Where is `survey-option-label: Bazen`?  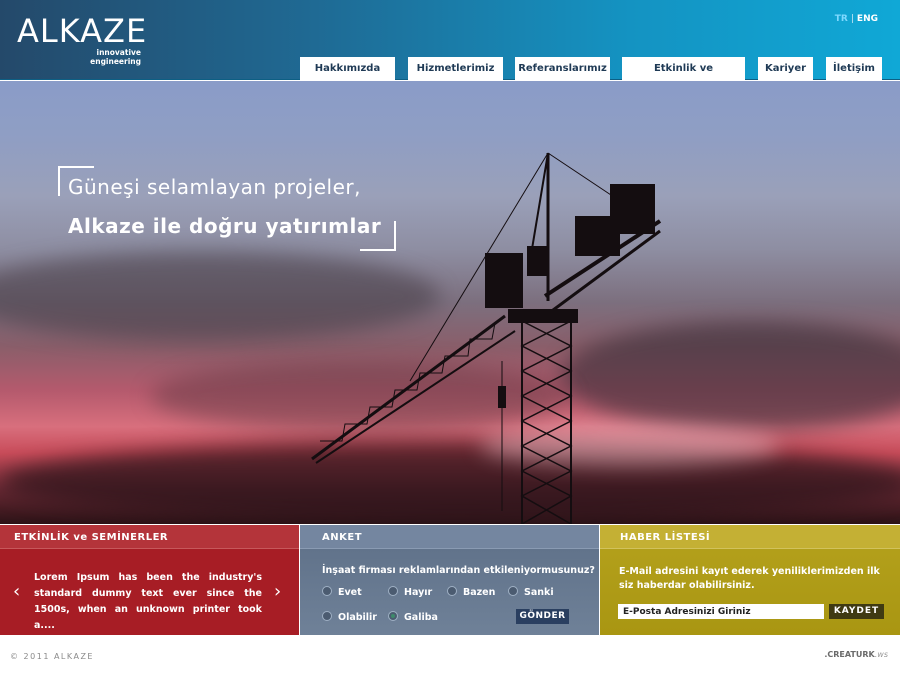 survey-option-label: Bazen is located at coordinates (479, 592).